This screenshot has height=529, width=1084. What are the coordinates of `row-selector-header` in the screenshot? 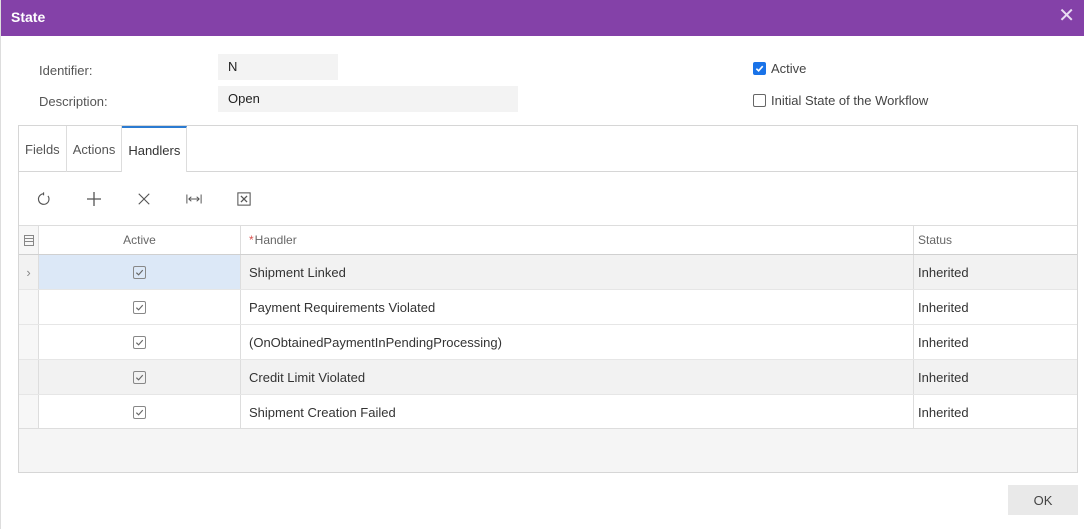 It's located at (29, 240).